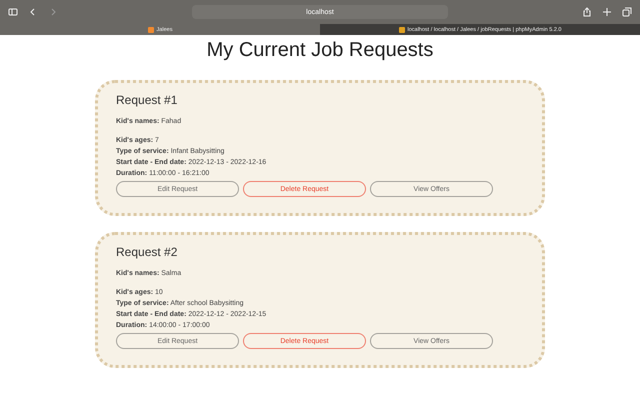 Image resolution: width=640 pixels, height=400 pixels. Describe the element at coordinates (147, 252) in the screenshot. I see `request-title: Request #2` at that location.